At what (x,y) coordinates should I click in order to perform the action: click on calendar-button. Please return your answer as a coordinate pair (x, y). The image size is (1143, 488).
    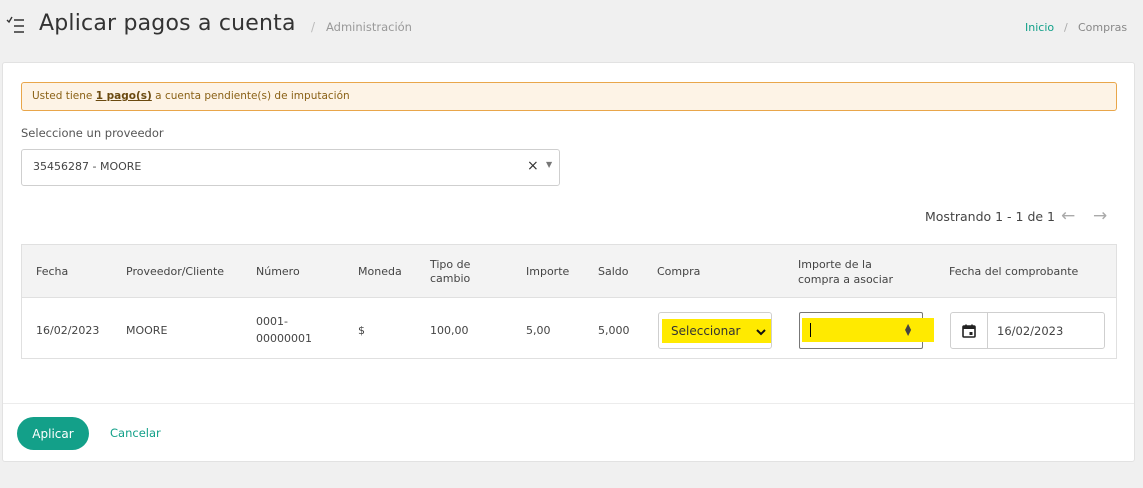
    Looking at the image, I should click on (969, 330).